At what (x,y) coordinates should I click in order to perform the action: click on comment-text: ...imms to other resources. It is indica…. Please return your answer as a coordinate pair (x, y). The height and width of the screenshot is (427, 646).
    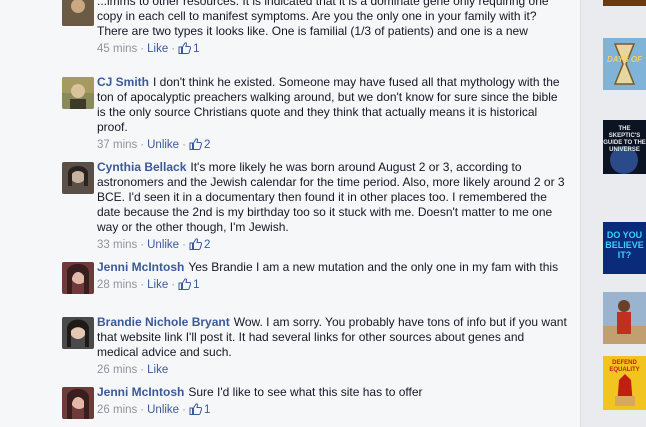
    Looking at the image, I should click on (332, 19).